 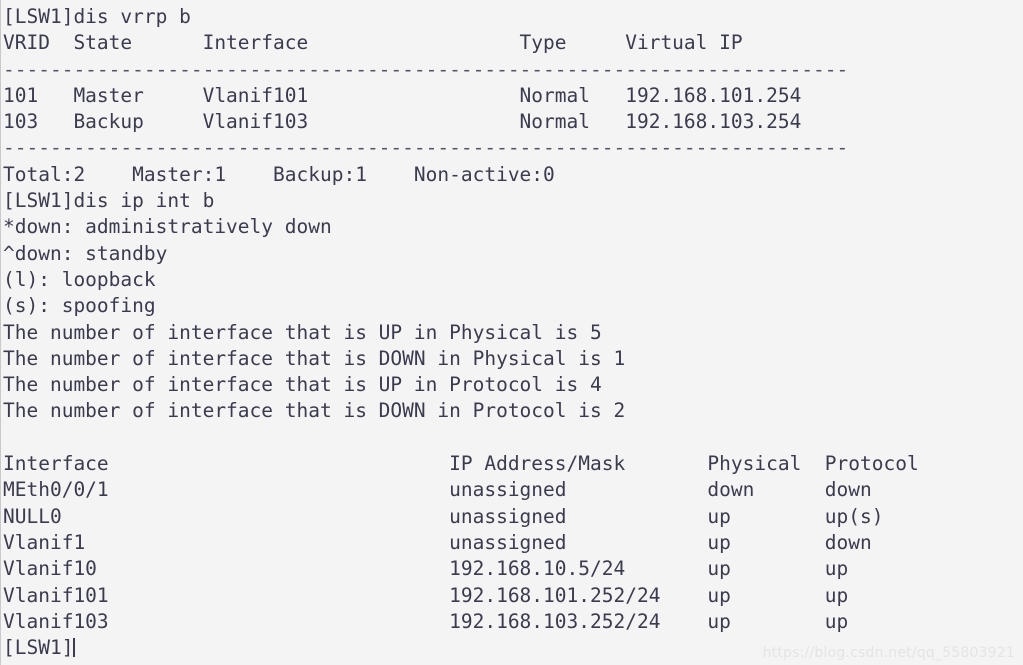 I want to click on table-row: MEth0/0/1 unassigned down down, so click(x=437, y=490).